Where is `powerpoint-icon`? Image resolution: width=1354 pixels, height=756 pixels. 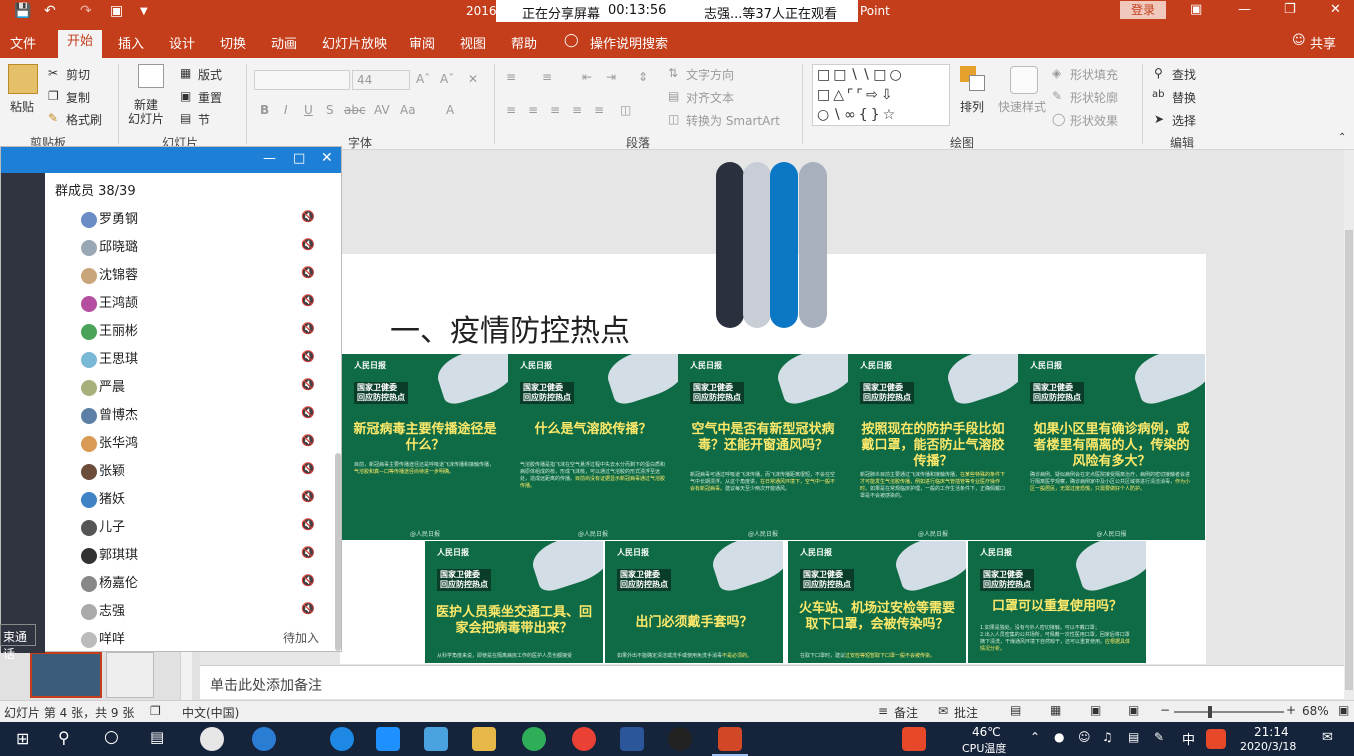
powerpoint-icon is located at coordinates (730, 739).